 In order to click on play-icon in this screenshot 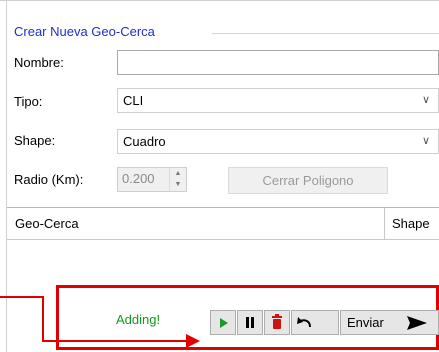, I will do `click(224, 323)`.